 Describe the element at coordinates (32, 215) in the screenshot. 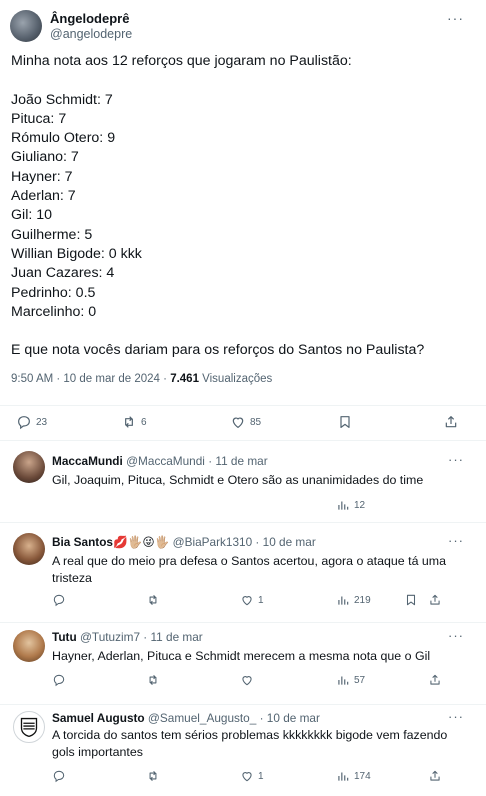

I see `tweet-line: Gil: 10` at that location.